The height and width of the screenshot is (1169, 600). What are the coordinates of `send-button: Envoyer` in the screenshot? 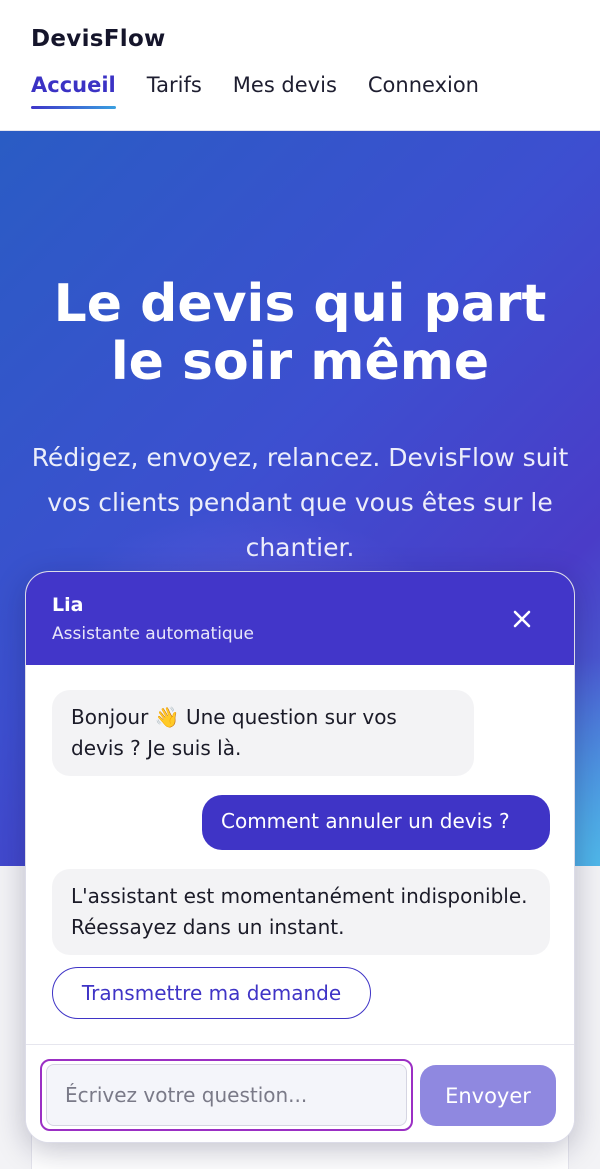 It's located at (488, 1095).